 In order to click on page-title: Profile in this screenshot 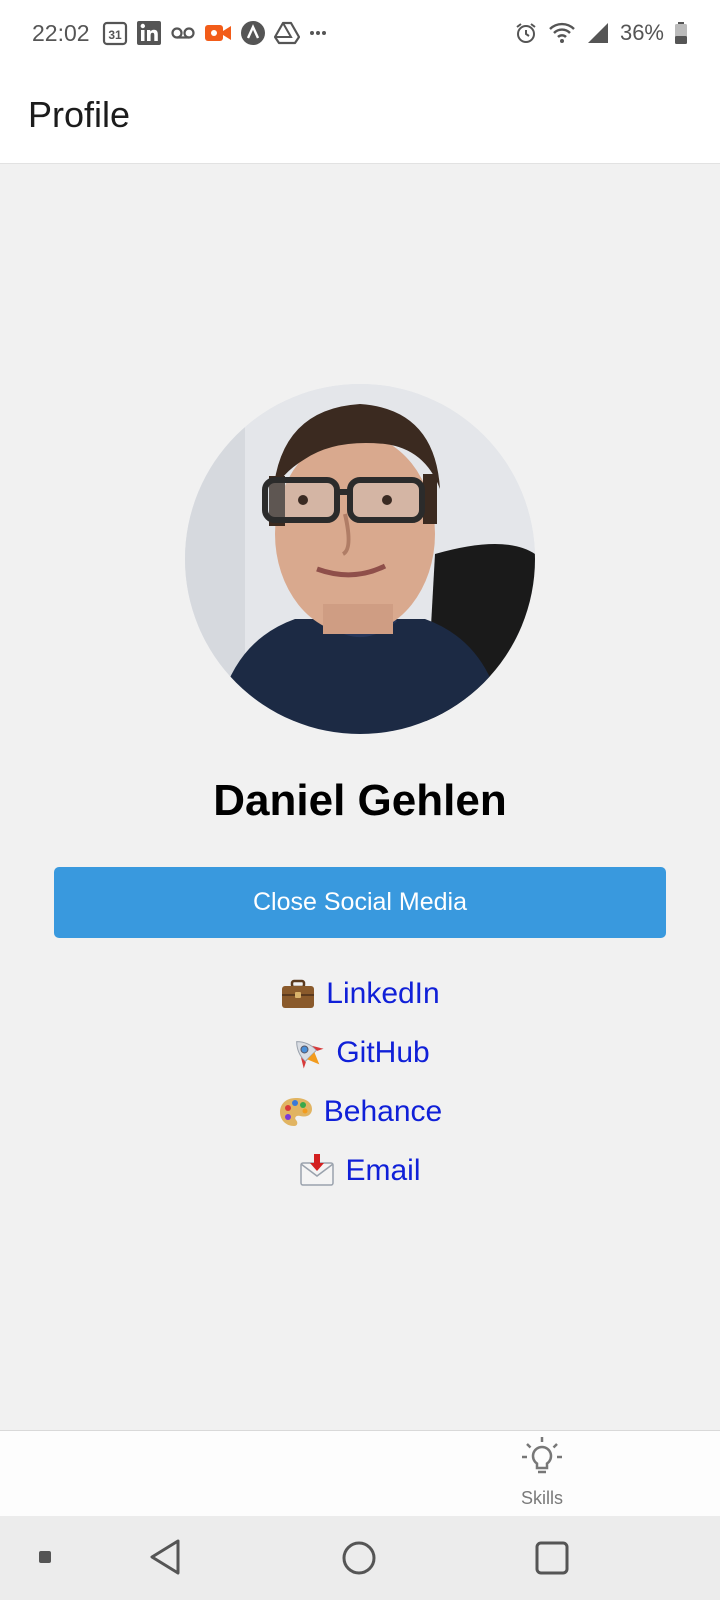, I will do `click(79, 114)`.